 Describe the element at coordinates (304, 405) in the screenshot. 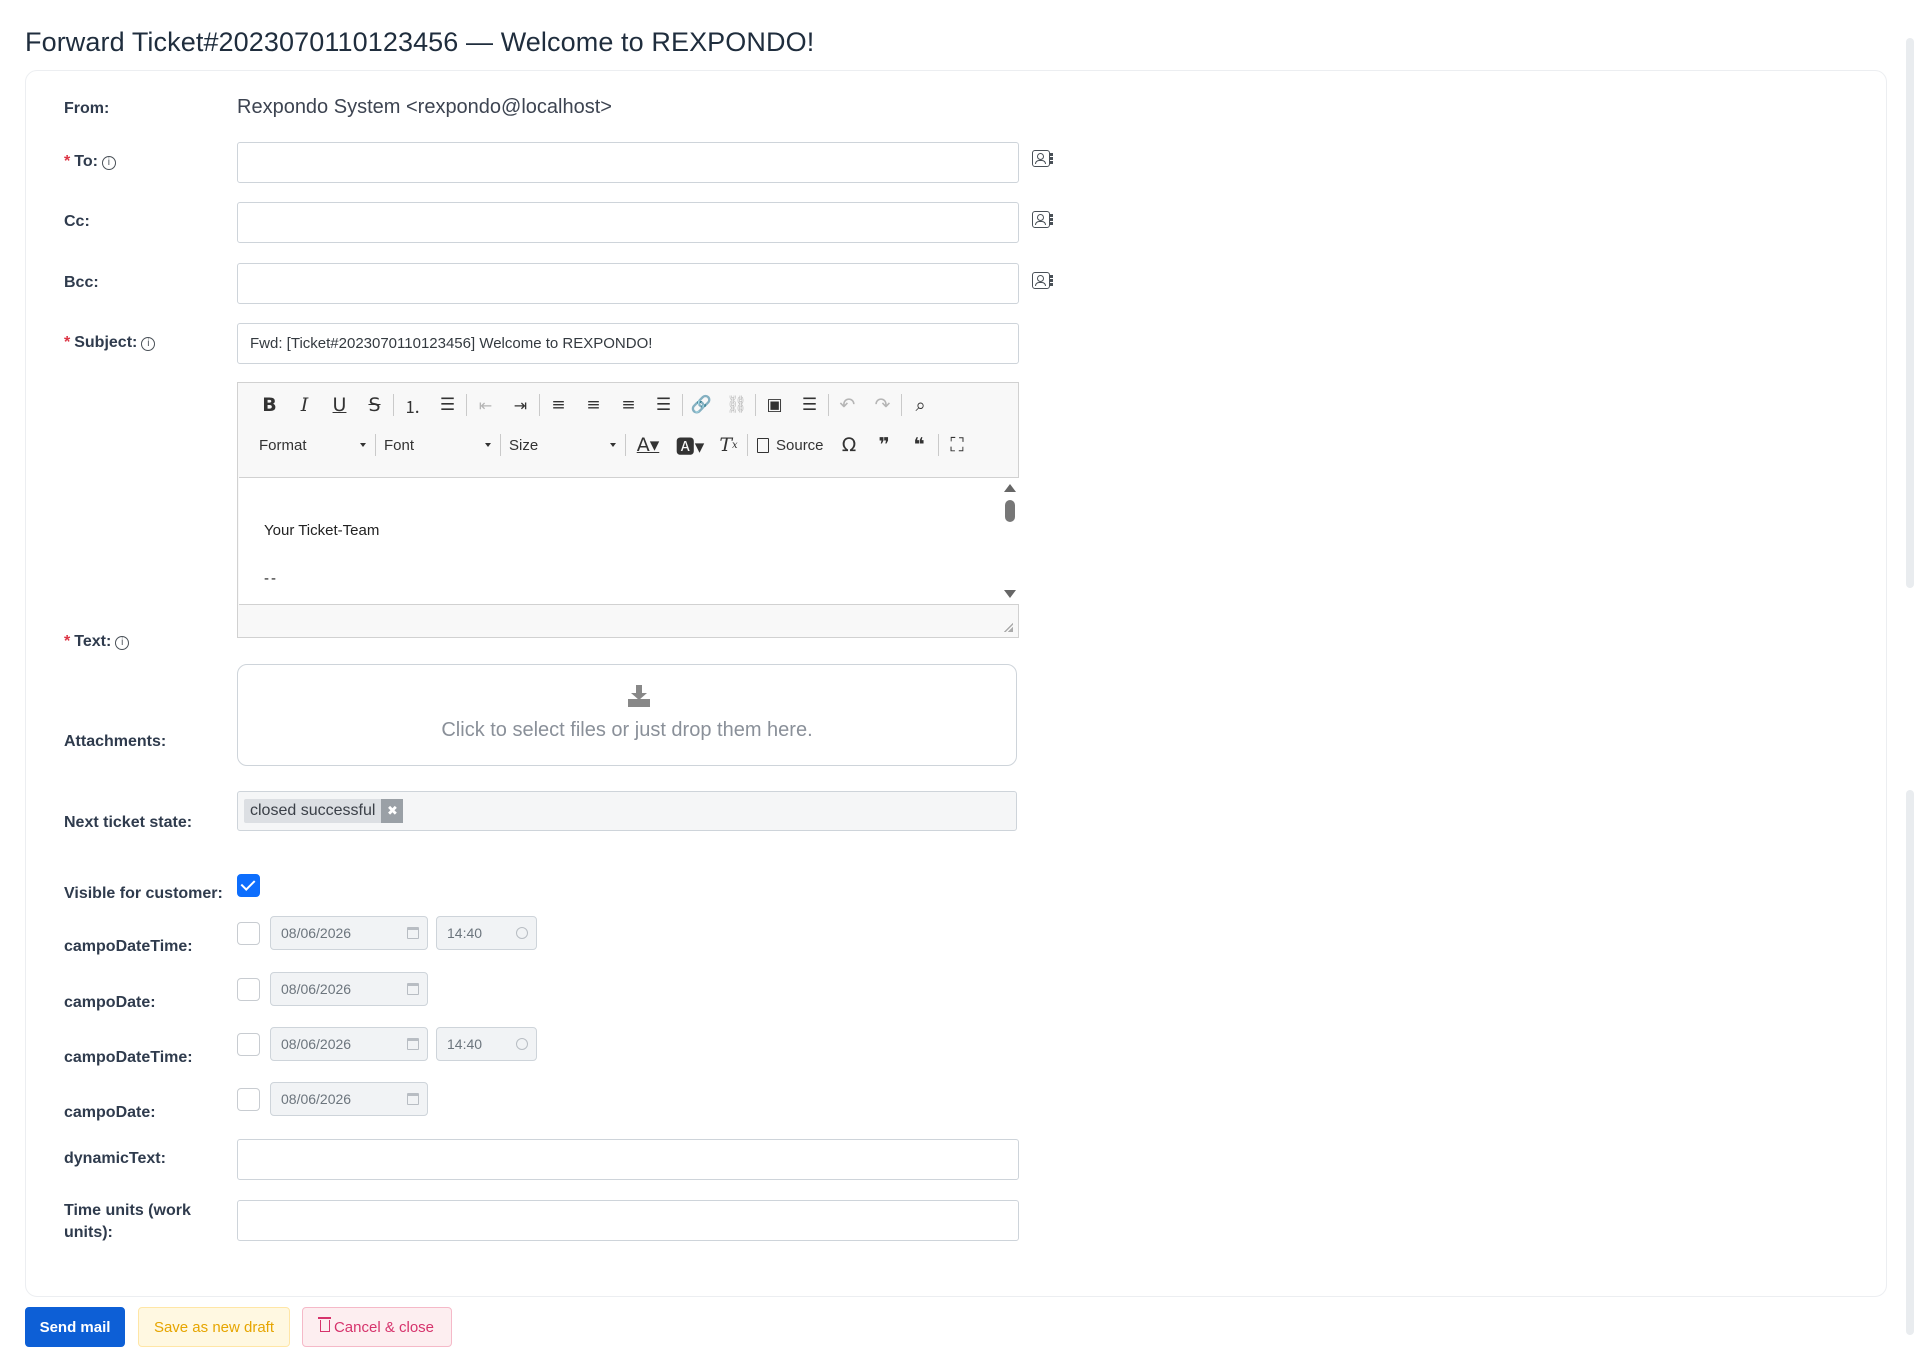

I see `italic-button: I` at that location.